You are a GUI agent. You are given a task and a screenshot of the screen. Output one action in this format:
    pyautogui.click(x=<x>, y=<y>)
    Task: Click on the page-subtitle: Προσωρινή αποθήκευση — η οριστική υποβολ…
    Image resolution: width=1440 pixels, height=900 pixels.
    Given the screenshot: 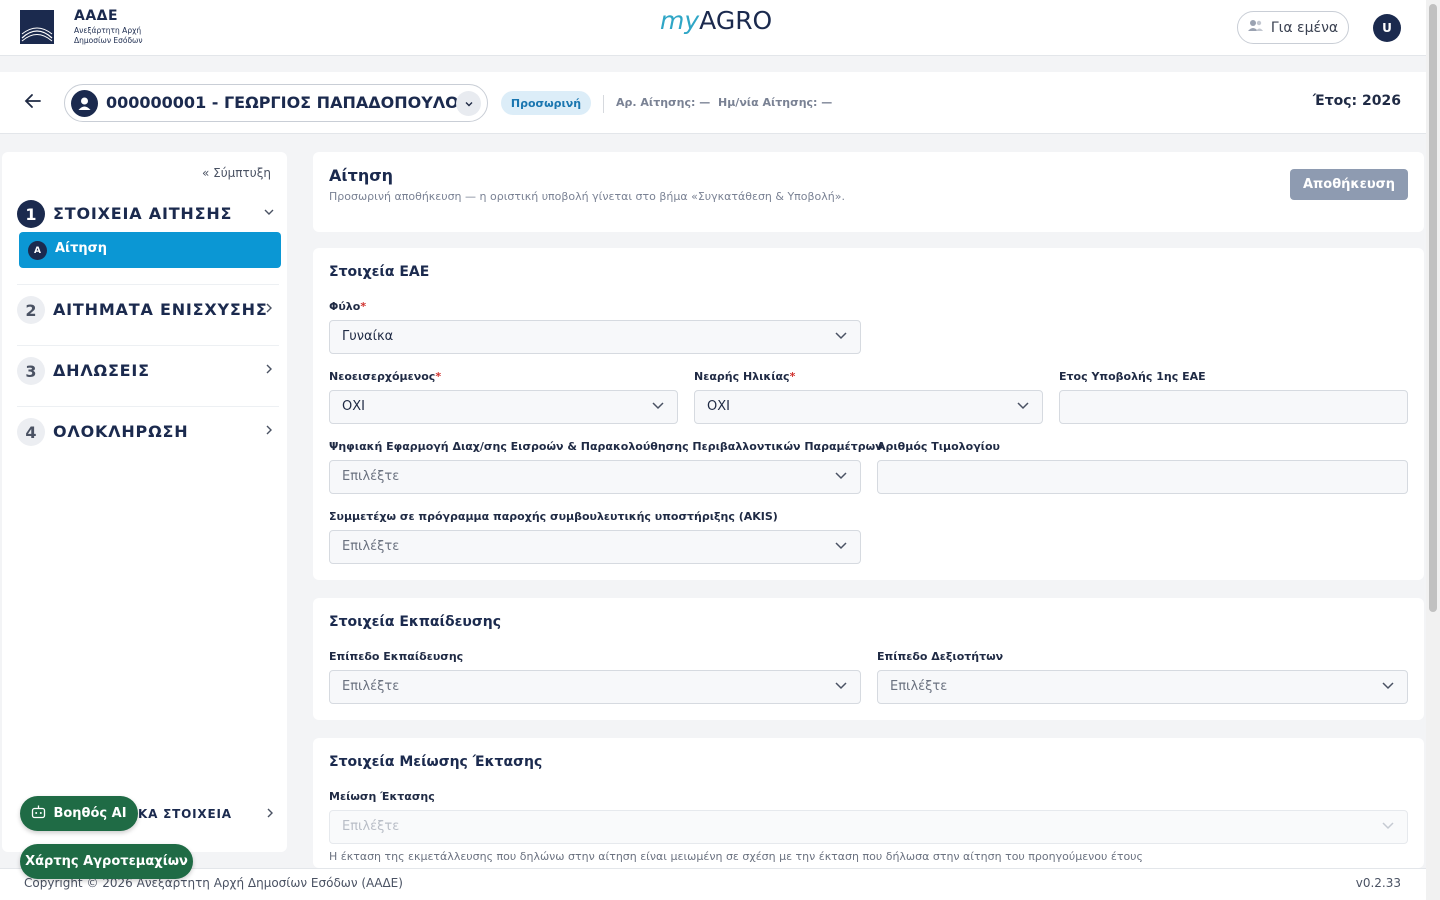 What is the action you would take?
    pyautogui.click(x=587, y=196)
    